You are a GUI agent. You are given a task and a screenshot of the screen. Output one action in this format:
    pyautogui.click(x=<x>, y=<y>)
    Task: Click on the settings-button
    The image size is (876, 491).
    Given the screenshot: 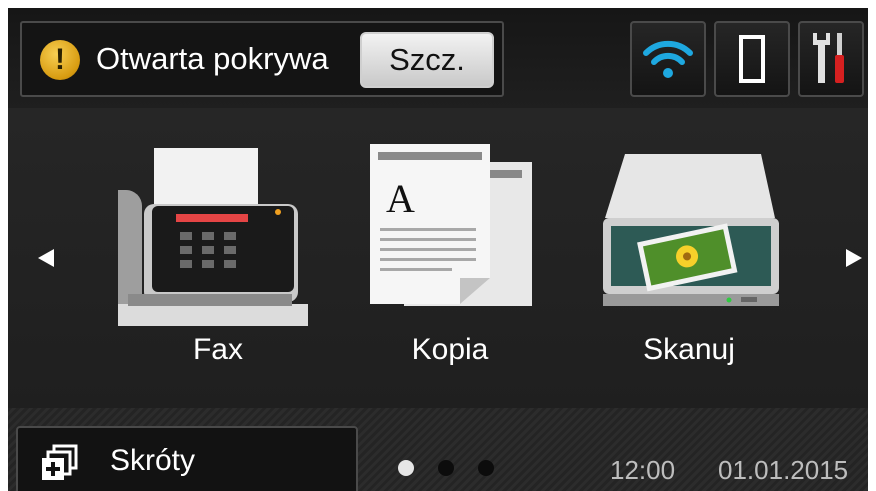 What is the action you would take?
    pyautogui.click(x=831, y=59)
    